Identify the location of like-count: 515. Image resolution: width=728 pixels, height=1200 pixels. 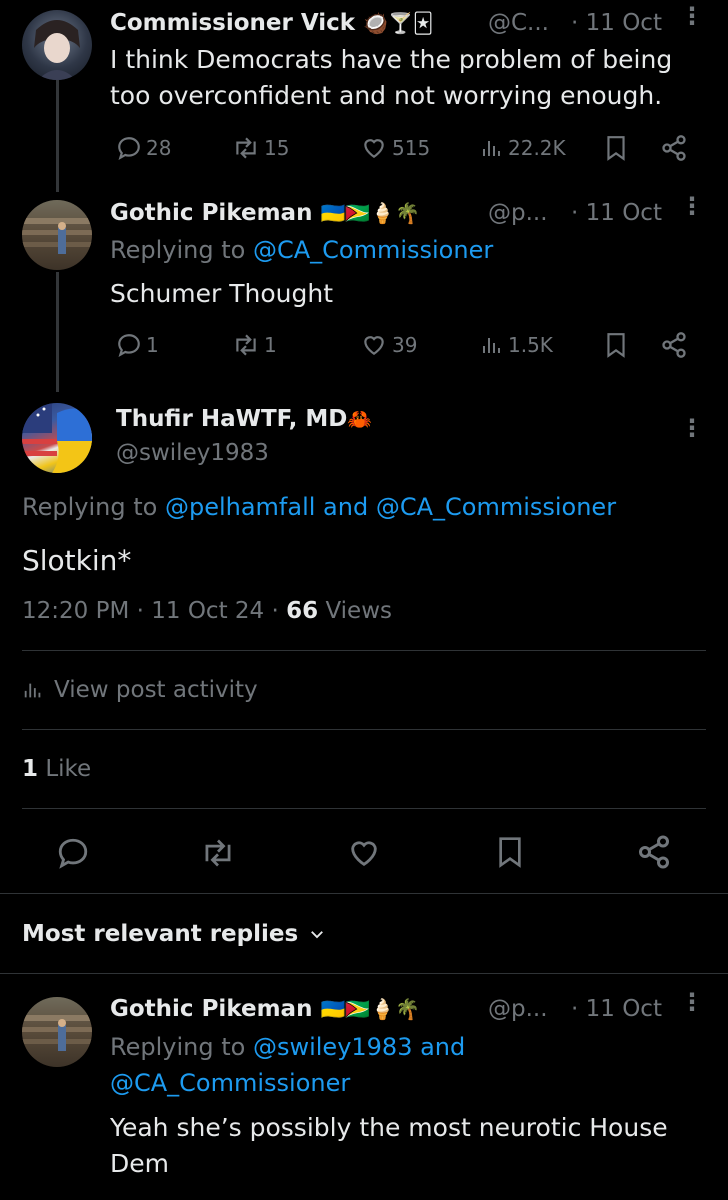
(411, 148).